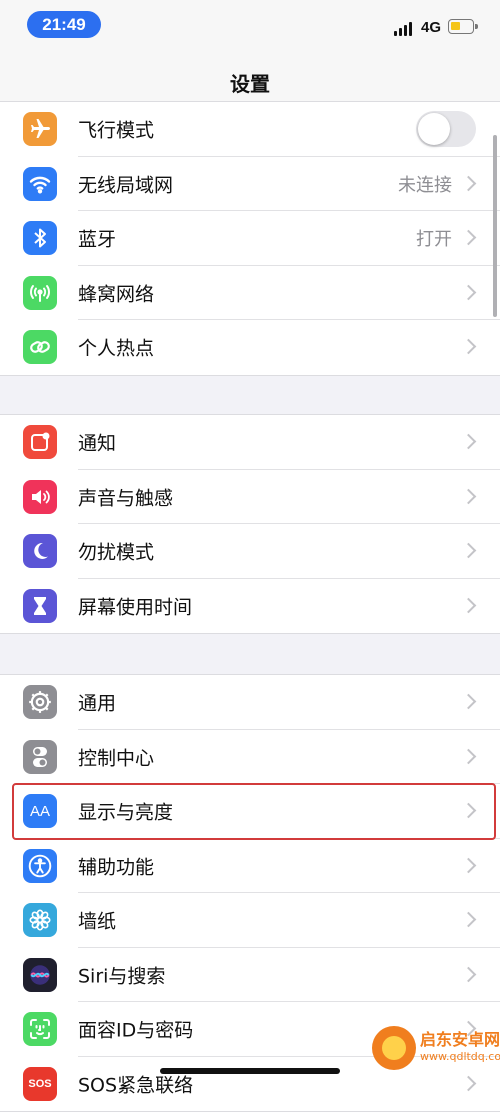 This screenshot has height=1112, width=500. What do you see at coordinates (40, 292) in the screenshot?
I see `cellular-antenna-icon` at bounding box center [40, 292].